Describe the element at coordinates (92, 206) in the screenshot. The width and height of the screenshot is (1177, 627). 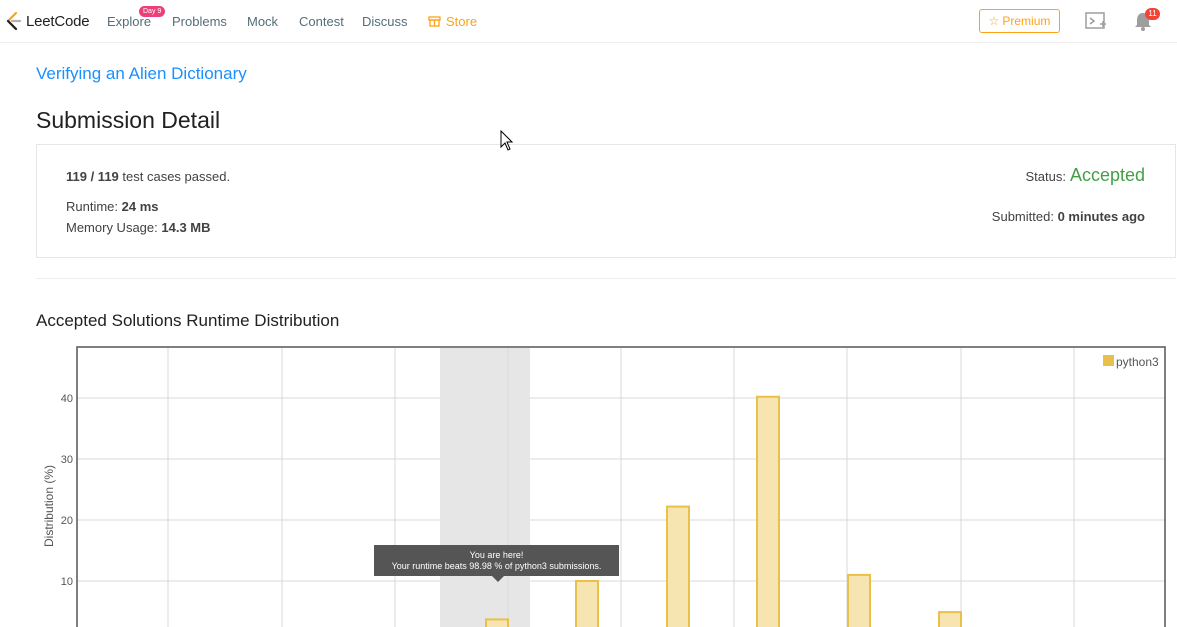
I see `runtime-label: Runtime:` at that location.